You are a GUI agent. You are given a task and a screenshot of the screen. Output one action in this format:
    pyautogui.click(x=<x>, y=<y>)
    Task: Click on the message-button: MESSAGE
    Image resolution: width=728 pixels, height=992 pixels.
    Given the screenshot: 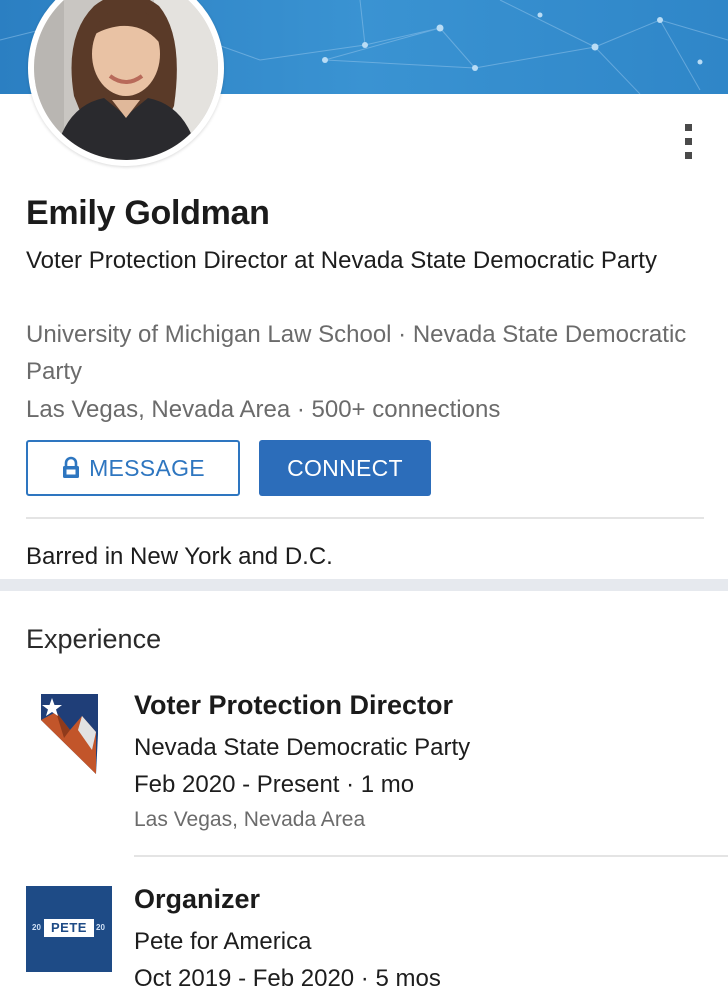 What is the action you would take?
    pyautogui.click(x=133, y=468)
    